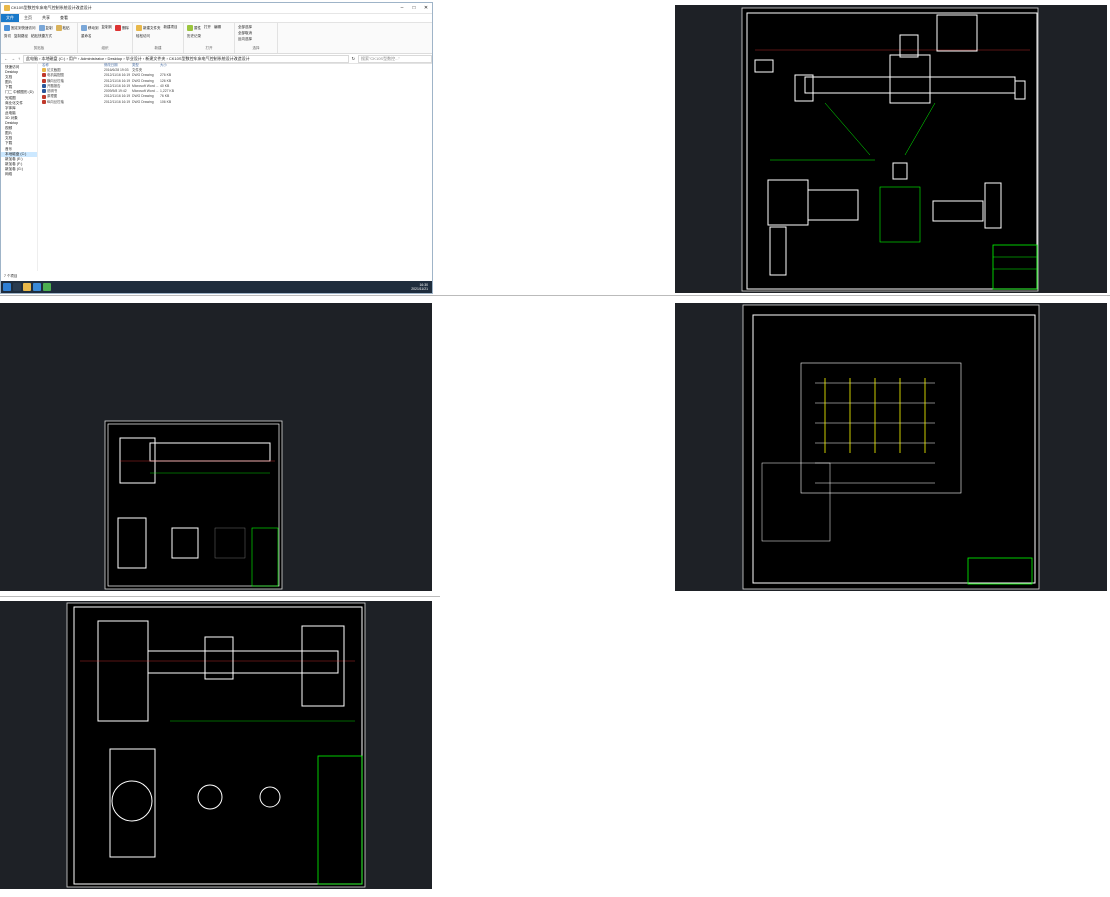 The width and height of the screenshot is (1110, 897). What do you see at coordinates (256, 48) in the screenshot?
I see `group-label: 选择` at bounding box center [256, 48].